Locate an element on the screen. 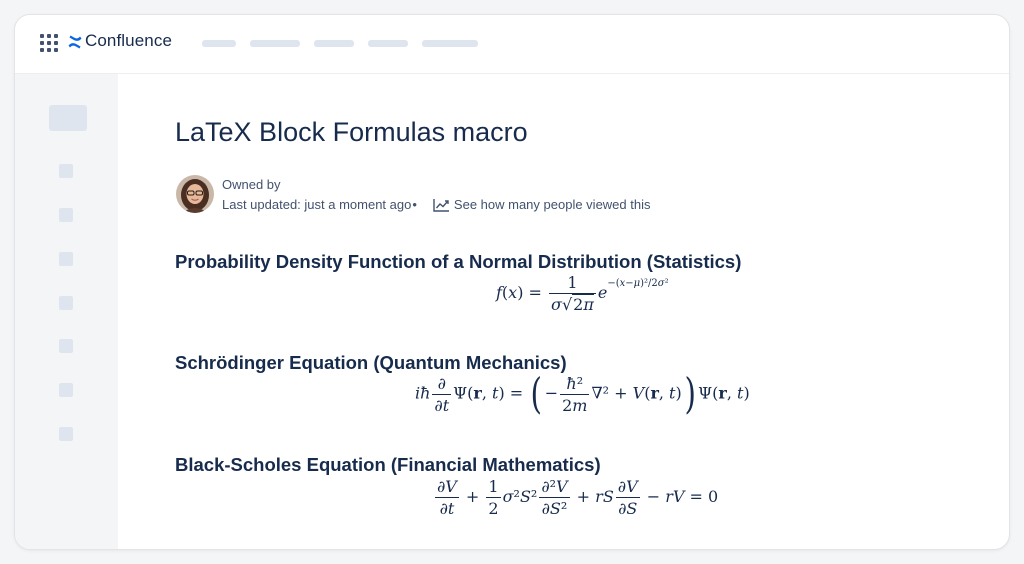  top-navigation-bar: Confluence is located at coordinates (512, 44).